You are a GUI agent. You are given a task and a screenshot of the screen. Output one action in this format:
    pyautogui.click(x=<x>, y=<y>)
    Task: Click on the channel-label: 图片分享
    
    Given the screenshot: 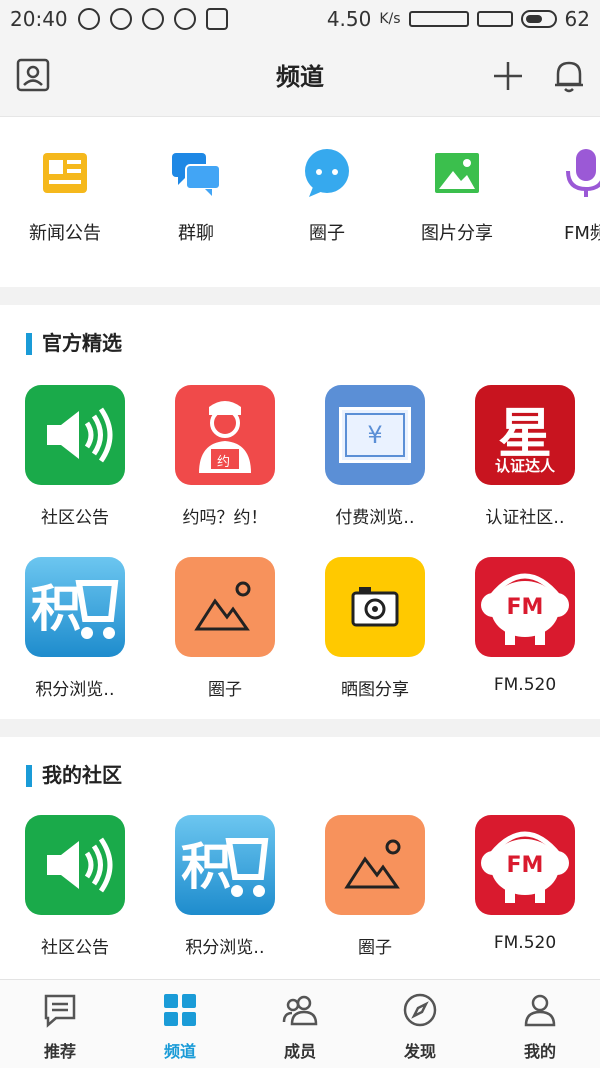 What is the action you would take?
    pyautogui.click(x=457, y=233)
    